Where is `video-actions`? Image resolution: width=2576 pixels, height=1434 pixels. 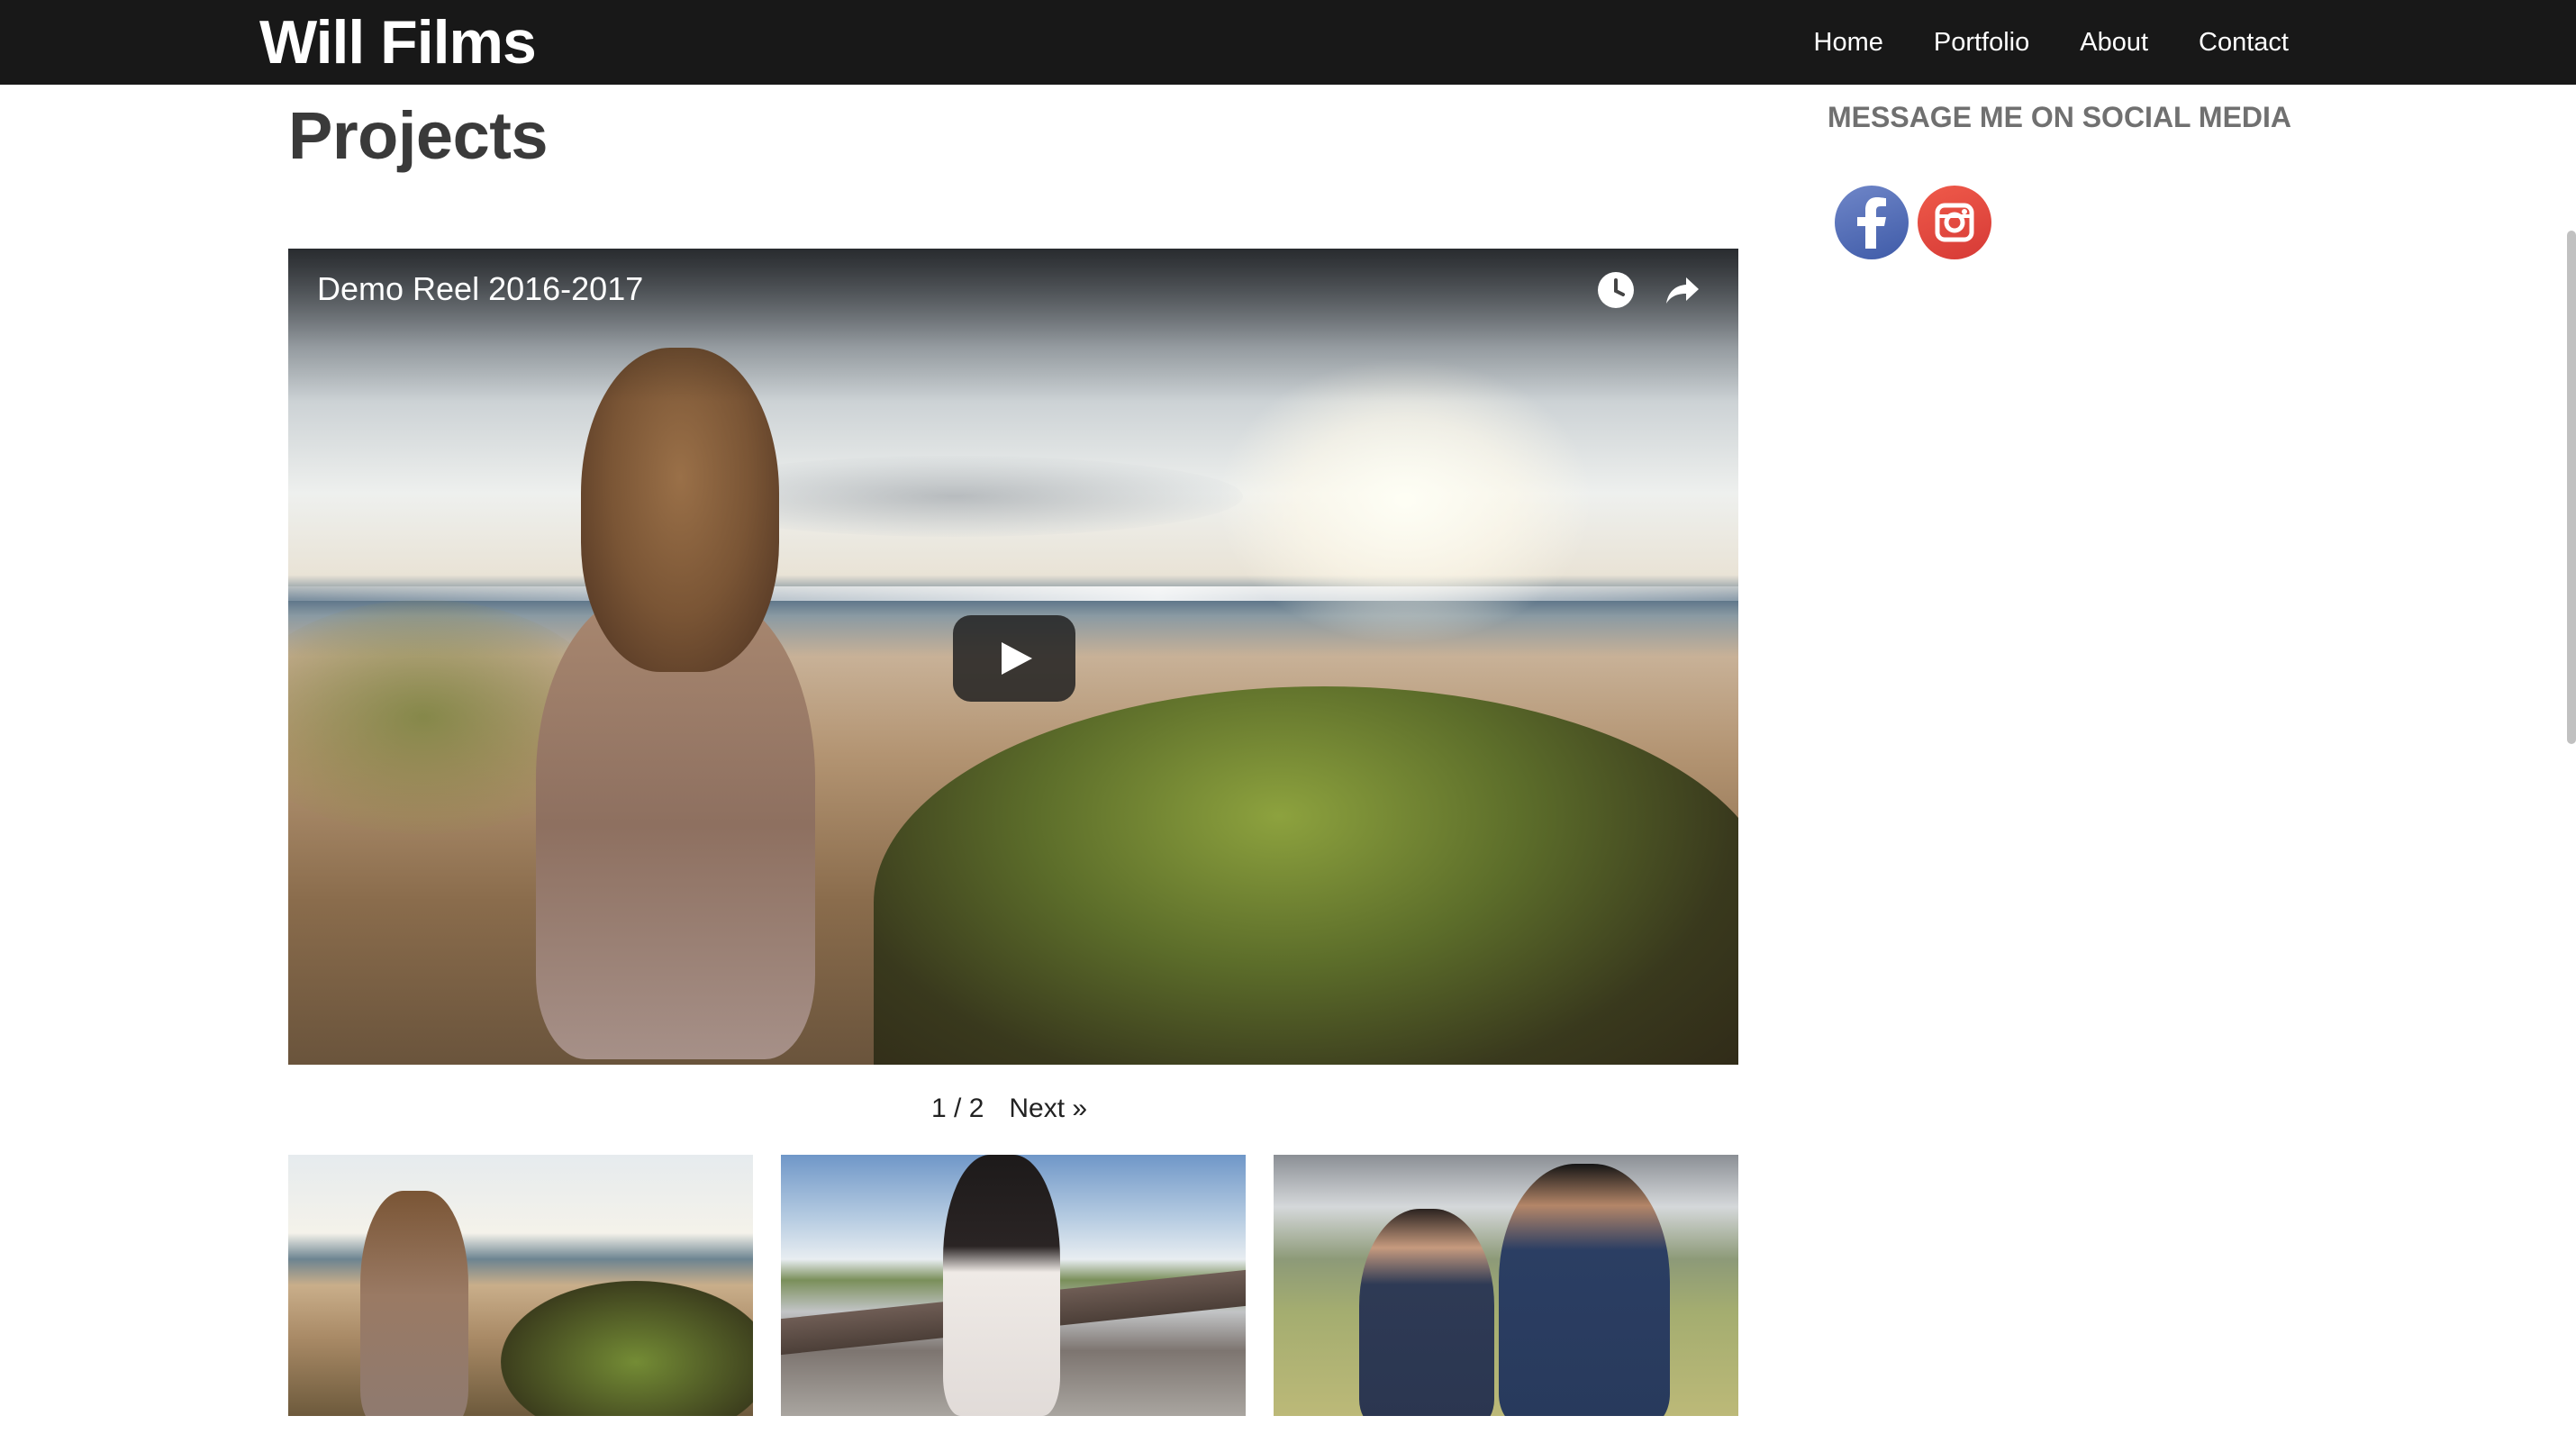 video-actions is located at coordinates (1649, 290).